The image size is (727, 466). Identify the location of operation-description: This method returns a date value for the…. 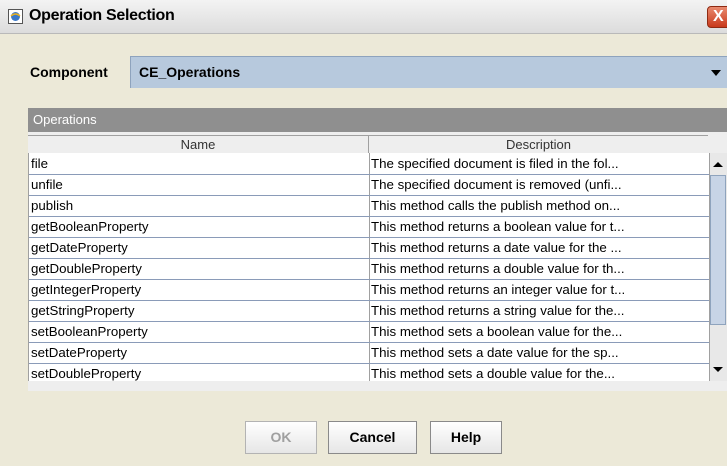
(496, 247).